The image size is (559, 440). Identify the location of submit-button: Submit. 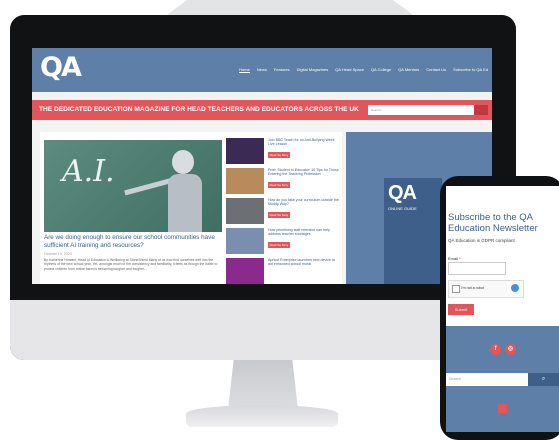
(461, 309).